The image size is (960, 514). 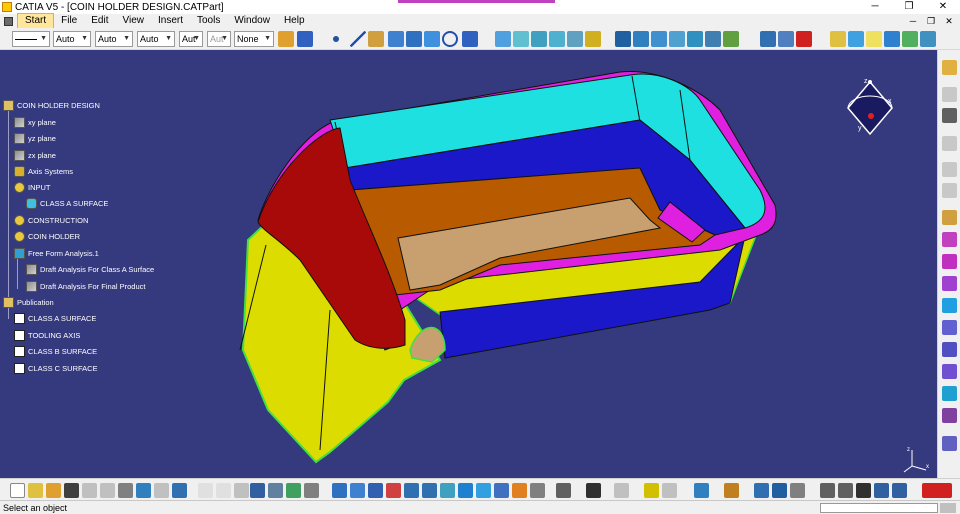 I want to click on compass-widget: z x y, so click(x=870, y=108).